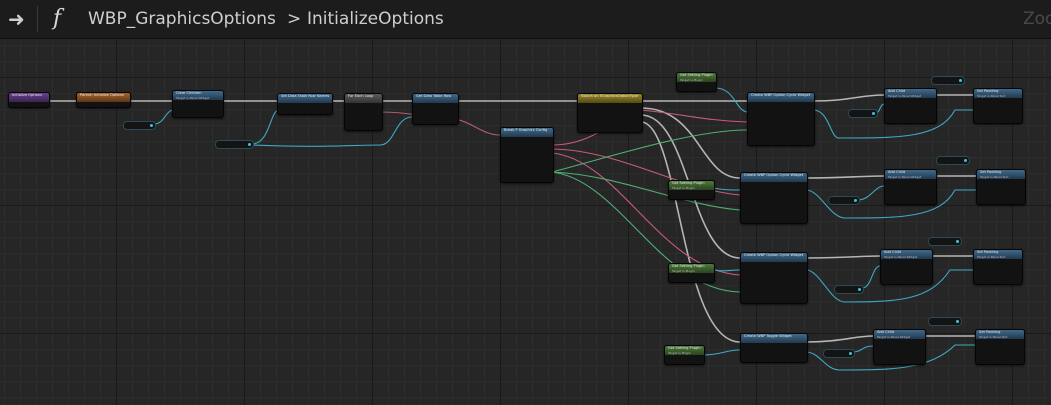 The image size is (1051, 405). What do you see at coordinates (375, 19) in the screenshot?
I see `breadcrumb-function-name: InitializeOptions` at bounding box center [375, 19].